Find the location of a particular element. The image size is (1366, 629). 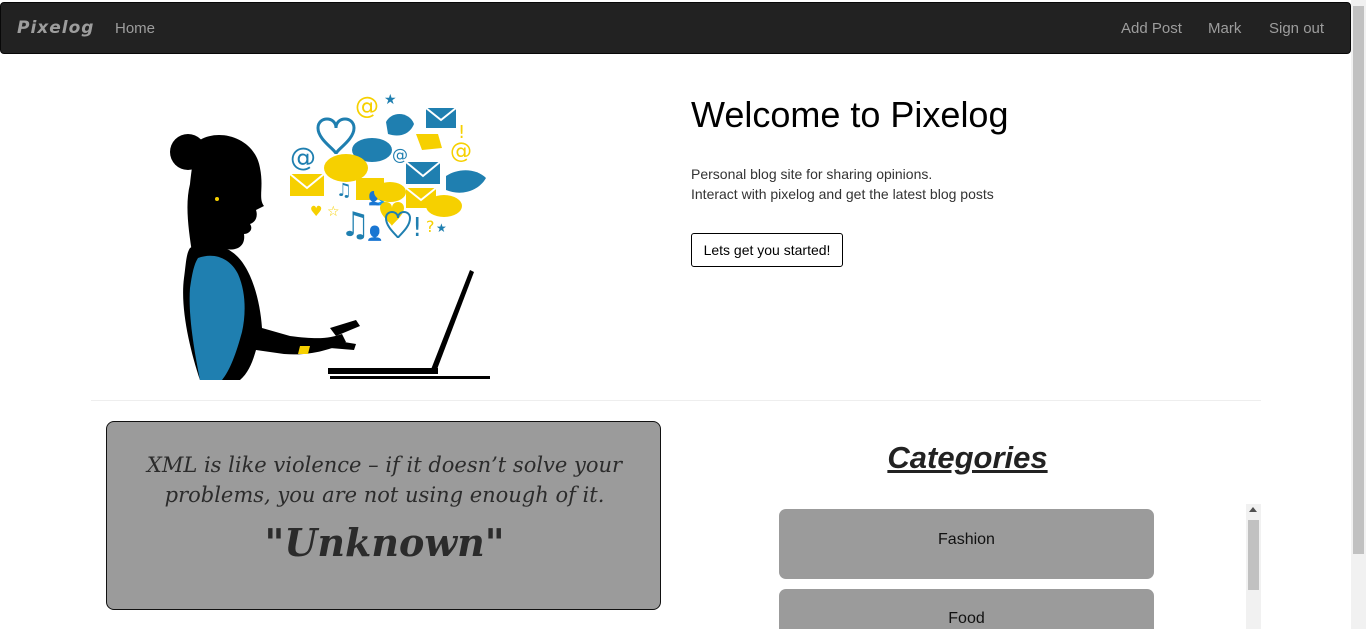

brand-logo: Pixelog is located at coordinates (55, 28).